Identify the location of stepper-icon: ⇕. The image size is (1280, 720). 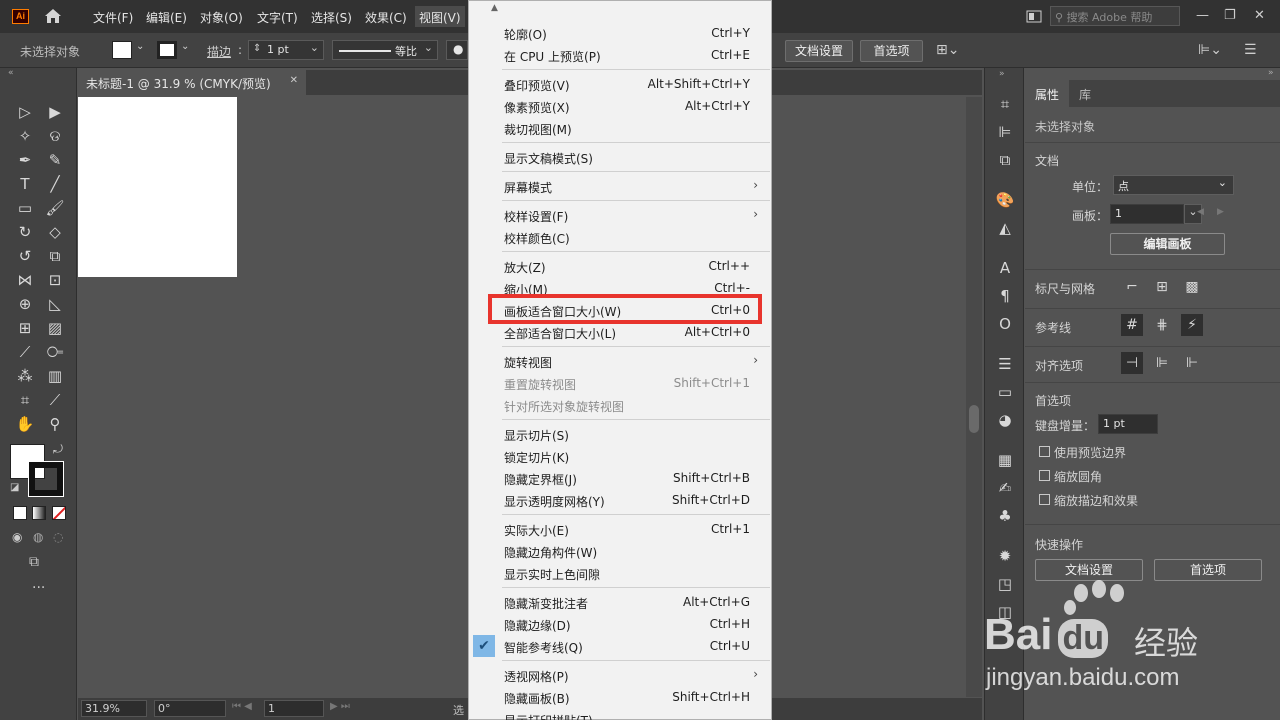
(257, 48).